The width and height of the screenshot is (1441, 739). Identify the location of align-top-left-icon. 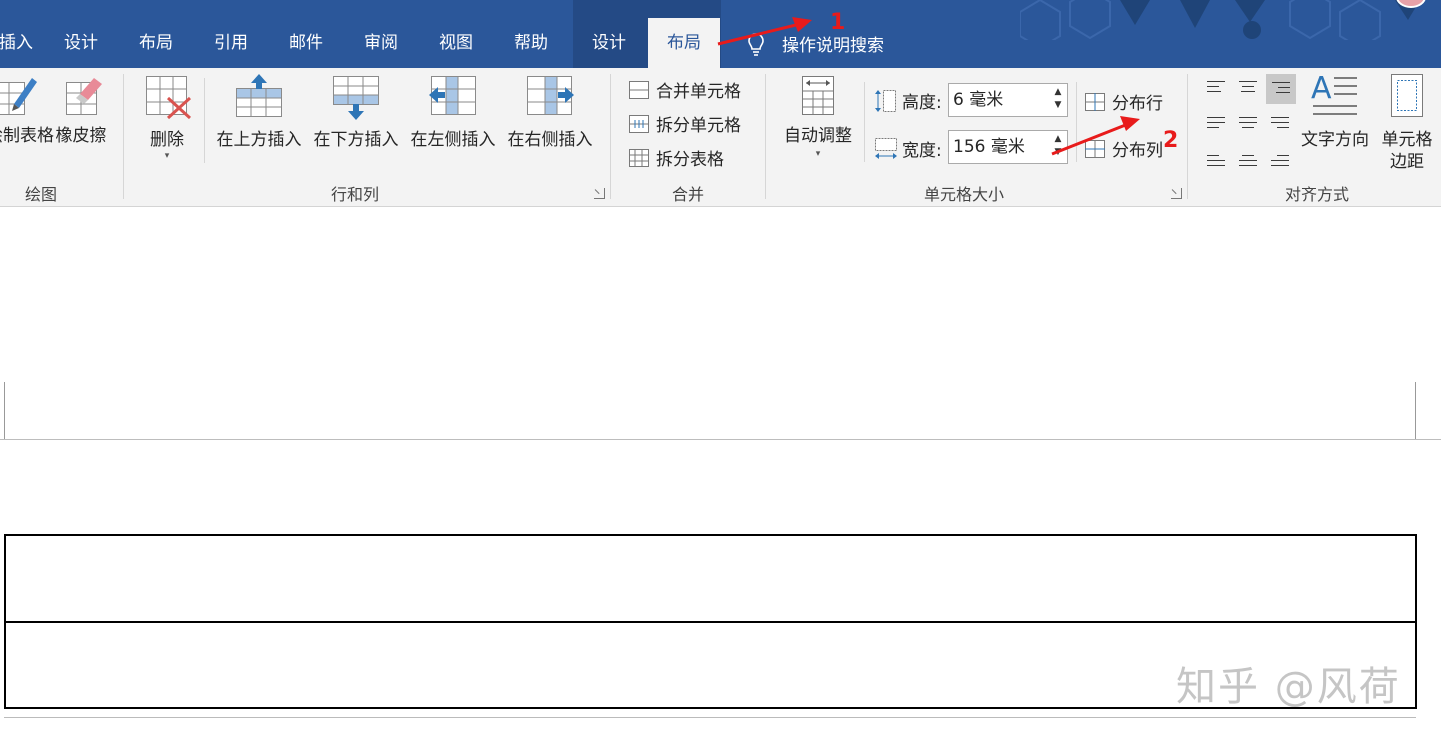
(1216, 87).